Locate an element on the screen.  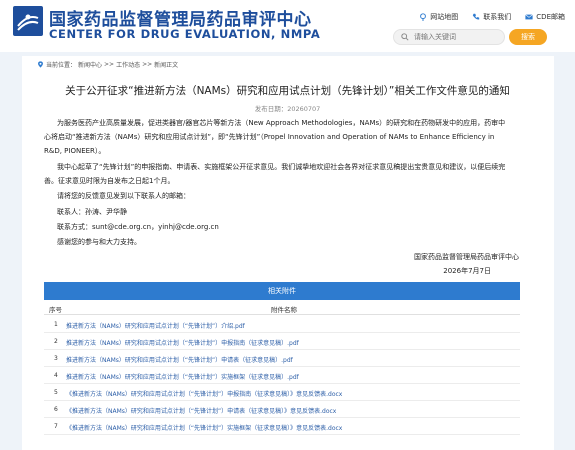
table-row: 1 推进新方法（NAMs）研究和应用试点计划（“先锋计划”）介绍.pdf is located at coordinates (282, 324).